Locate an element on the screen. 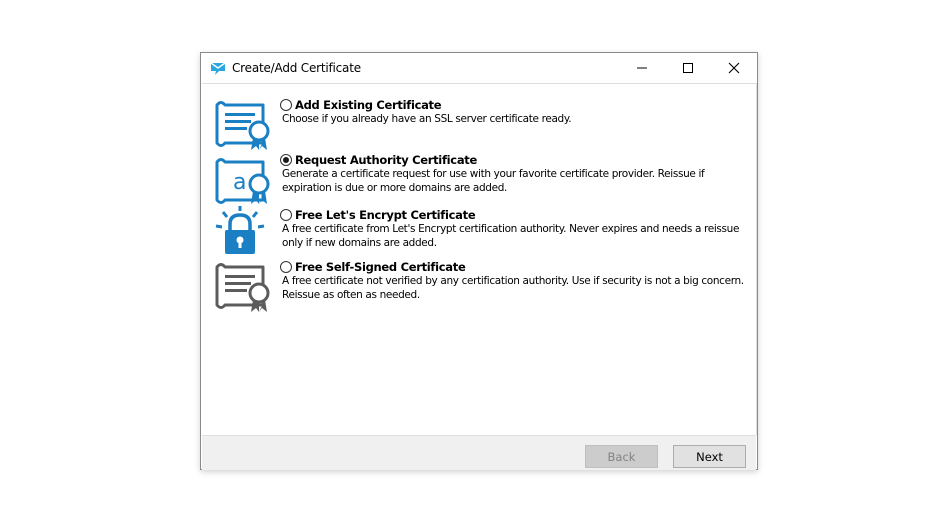 The height and width of the screenshot is (519, 949). certificate-icon is located at coordinates (242, 125).